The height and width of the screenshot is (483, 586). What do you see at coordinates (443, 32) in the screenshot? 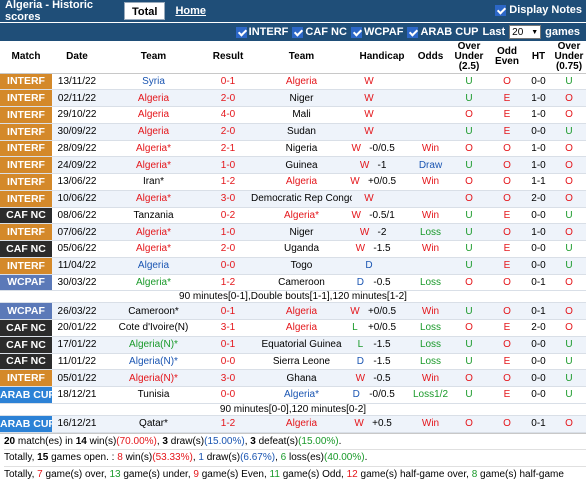
I see `filter-arab-cup: ARAB CUP` at bounding box center [443, 32].